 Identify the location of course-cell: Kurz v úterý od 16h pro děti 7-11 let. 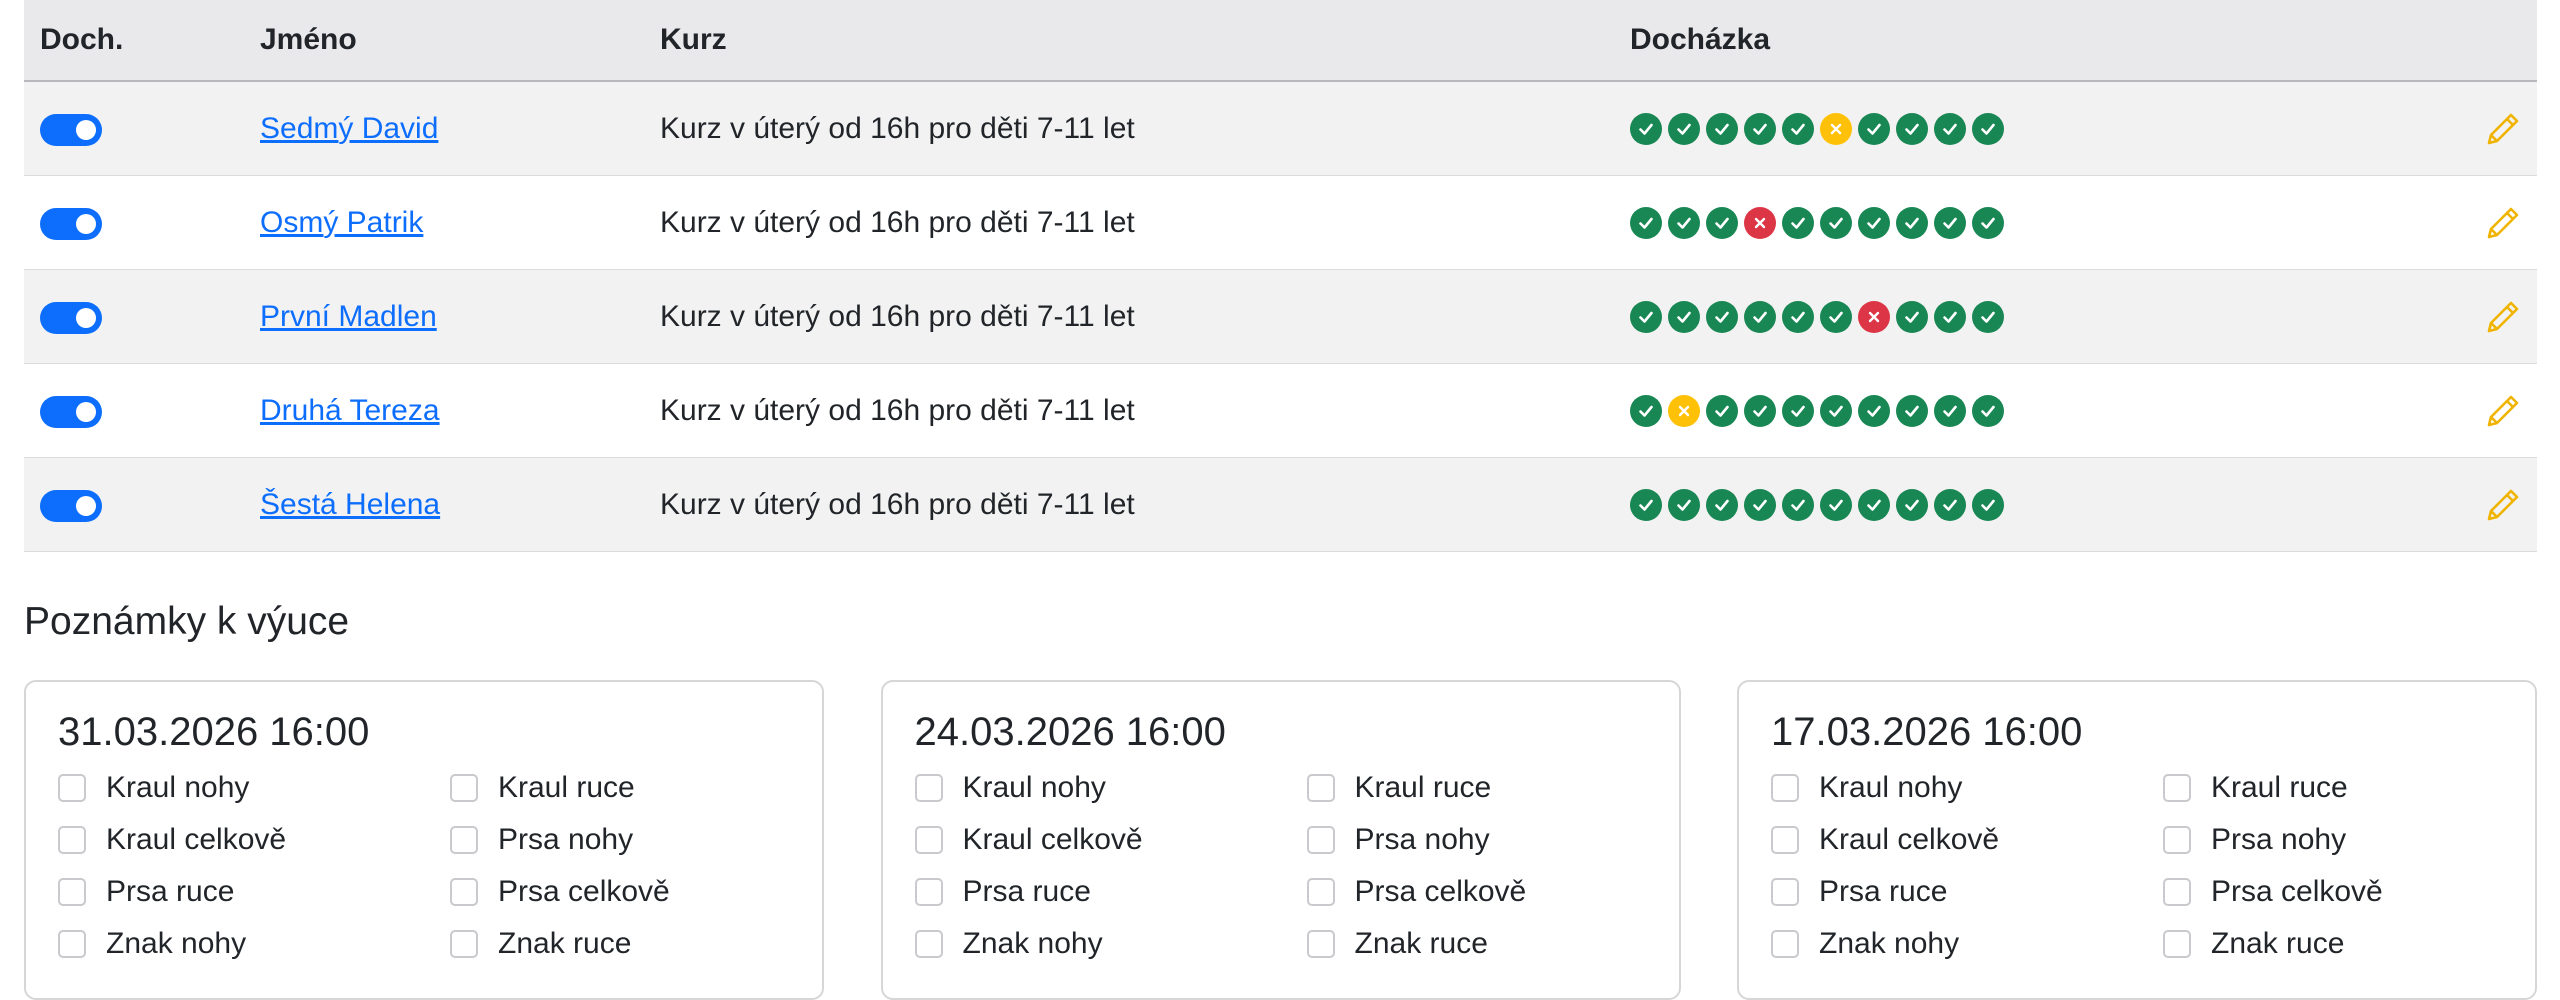
(1145, 410).